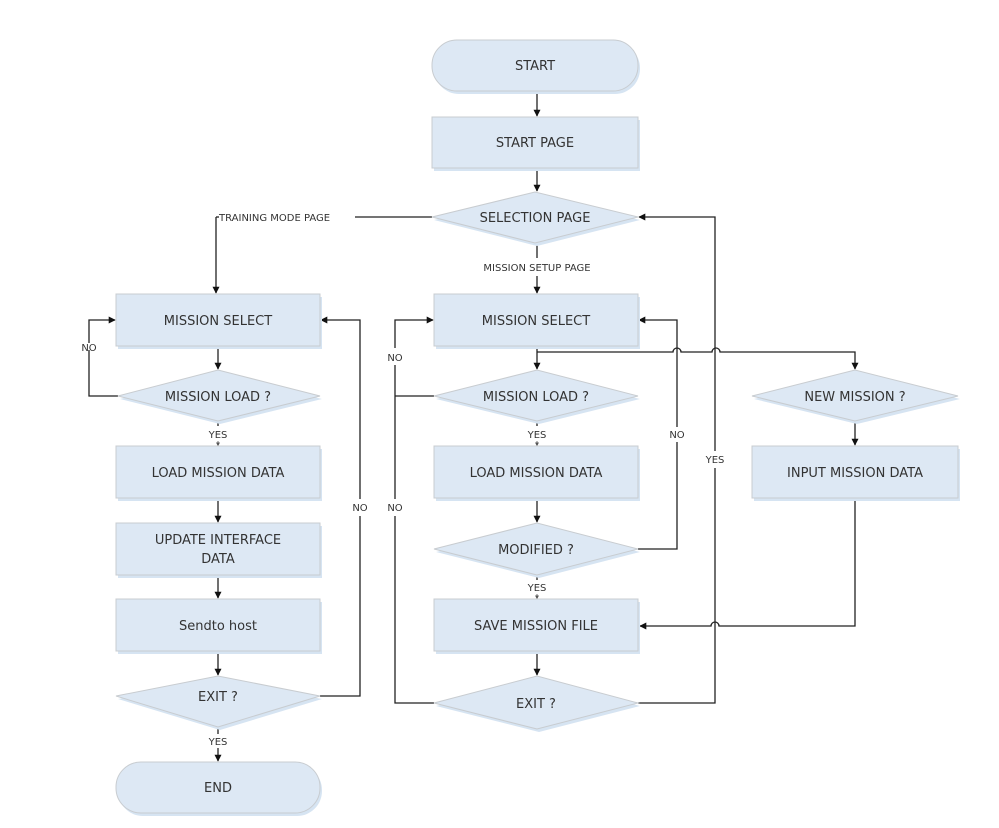  What do you see at coordinates (218, 559) in the screenshot?
I see `node-training-update-label-2: DATA` at bounding box center [218, 559].